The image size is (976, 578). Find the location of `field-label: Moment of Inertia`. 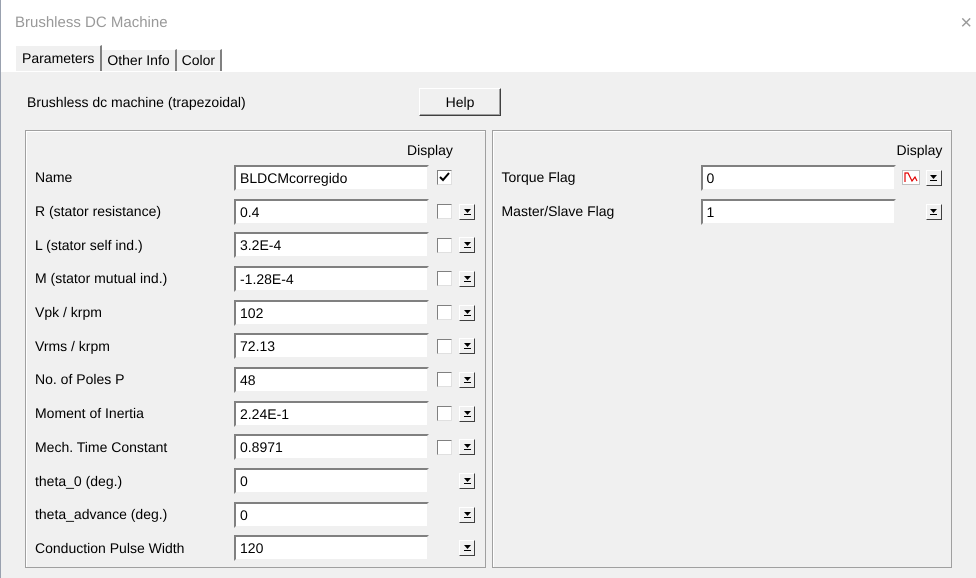

field-label: Moment of Inertia is located at coordinates (90, 414).